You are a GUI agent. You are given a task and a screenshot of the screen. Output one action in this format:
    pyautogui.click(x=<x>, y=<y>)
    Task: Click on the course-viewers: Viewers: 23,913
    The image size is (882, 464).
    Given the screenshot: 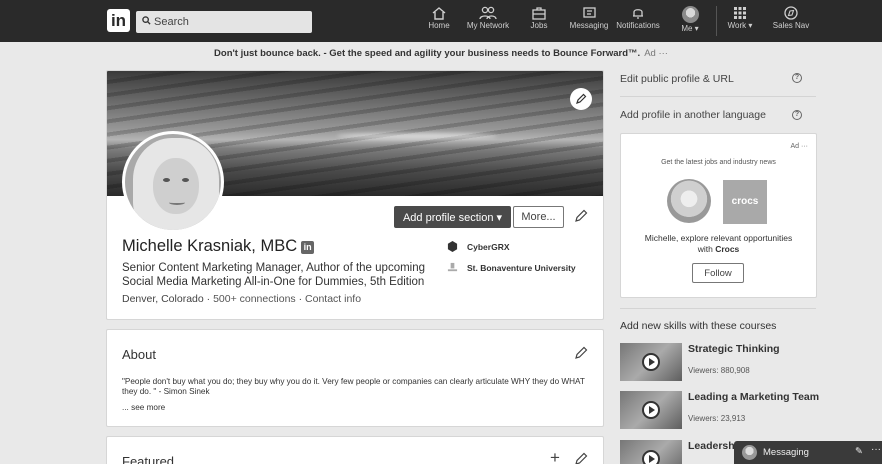 What is the action you would take?
    pyautogui.click(x=717, y=418)
    